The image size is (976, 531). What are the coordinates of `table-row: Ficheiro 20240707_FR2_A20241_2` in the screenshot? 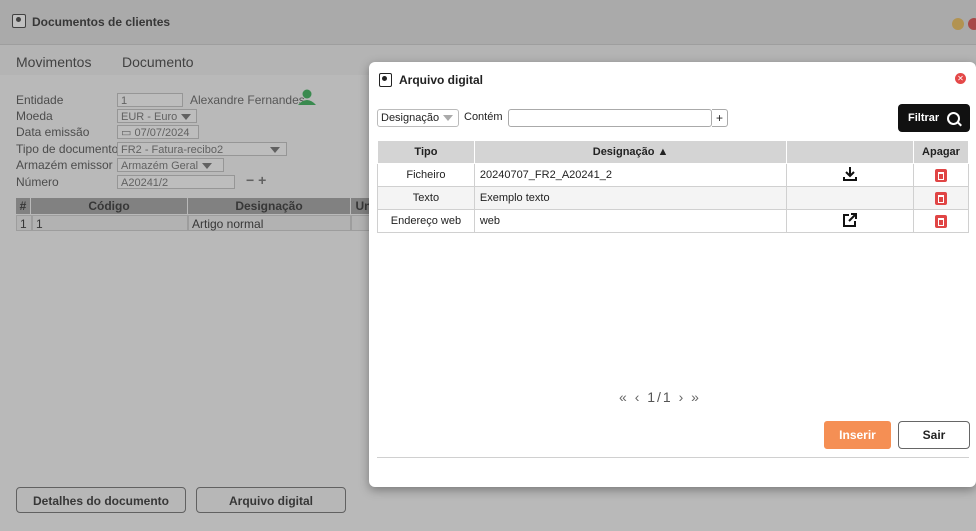 It's located at (673, 175).